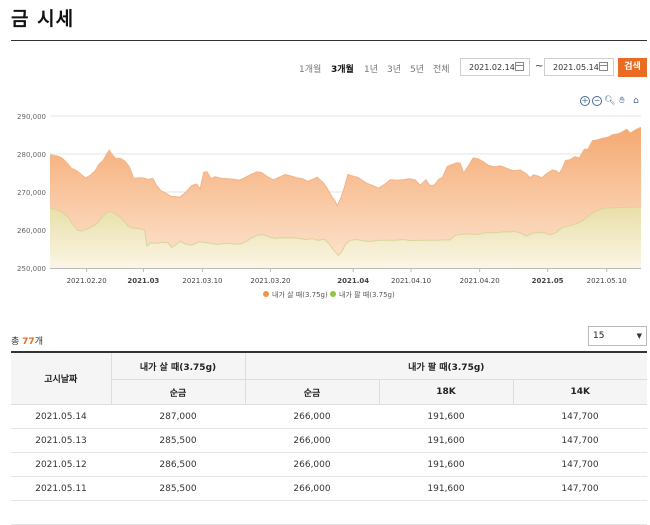  I want to click on period-tab: 1년, so click(371, 68).